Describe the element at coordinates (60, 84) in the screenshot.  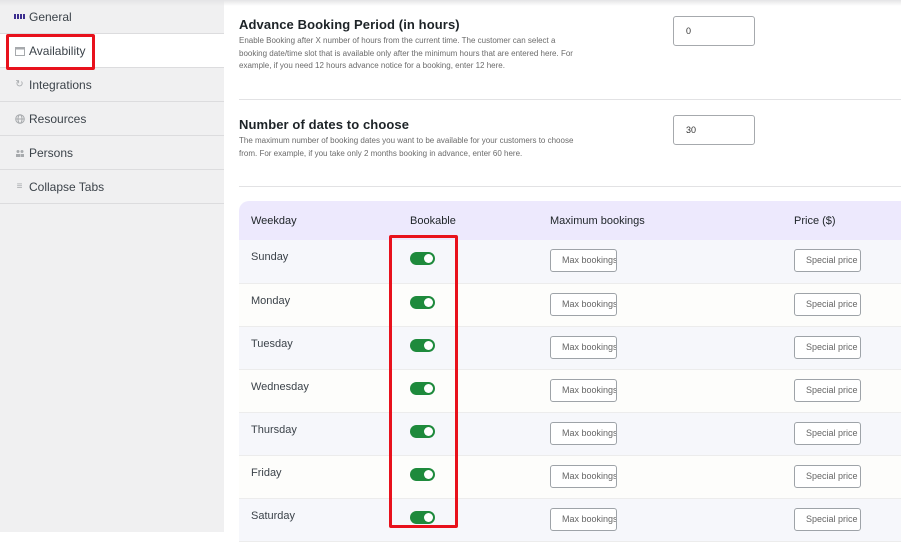
I see `sidebar-item-label: Integrations` at that location.